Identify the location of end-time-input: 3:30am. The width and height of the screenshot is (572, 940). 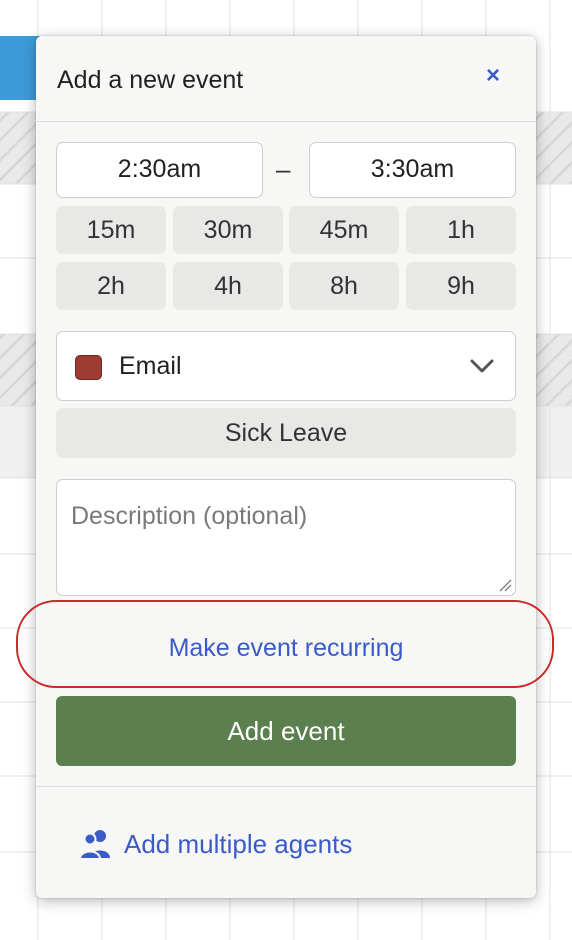
(412, 170).